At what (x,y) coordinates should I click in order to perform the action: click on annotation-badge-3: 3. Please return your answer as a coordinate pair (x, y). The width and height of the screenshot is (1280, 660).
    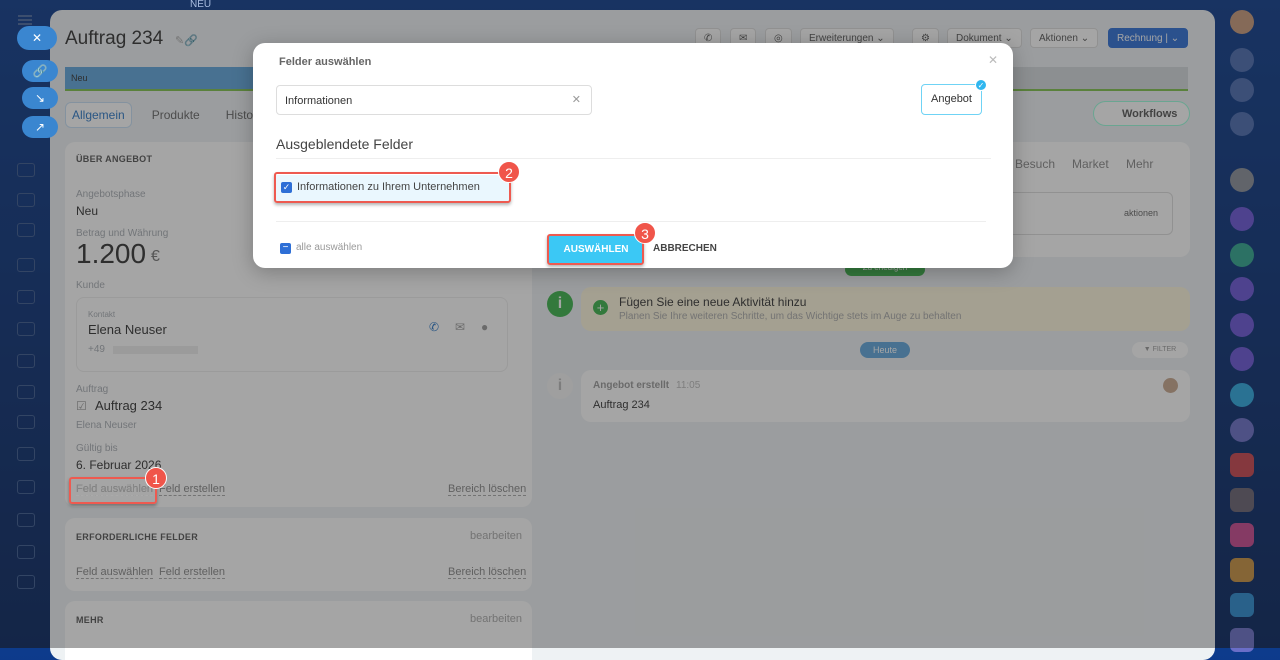
    Looking at the image, I should click on (645, 233).